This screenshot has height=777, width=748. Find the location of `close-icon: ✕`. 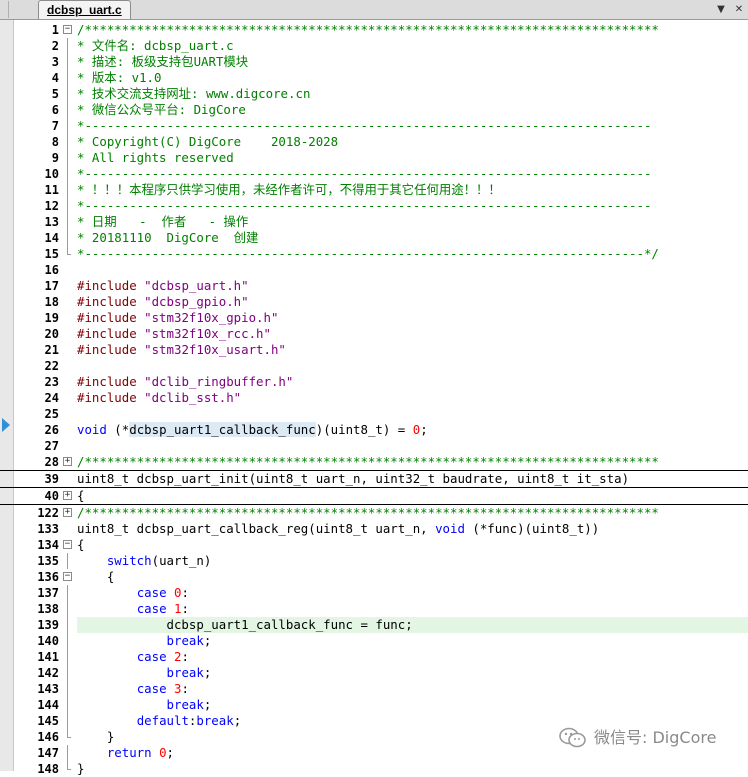

close-icon: ✕ is located at coordinates (739, 9).